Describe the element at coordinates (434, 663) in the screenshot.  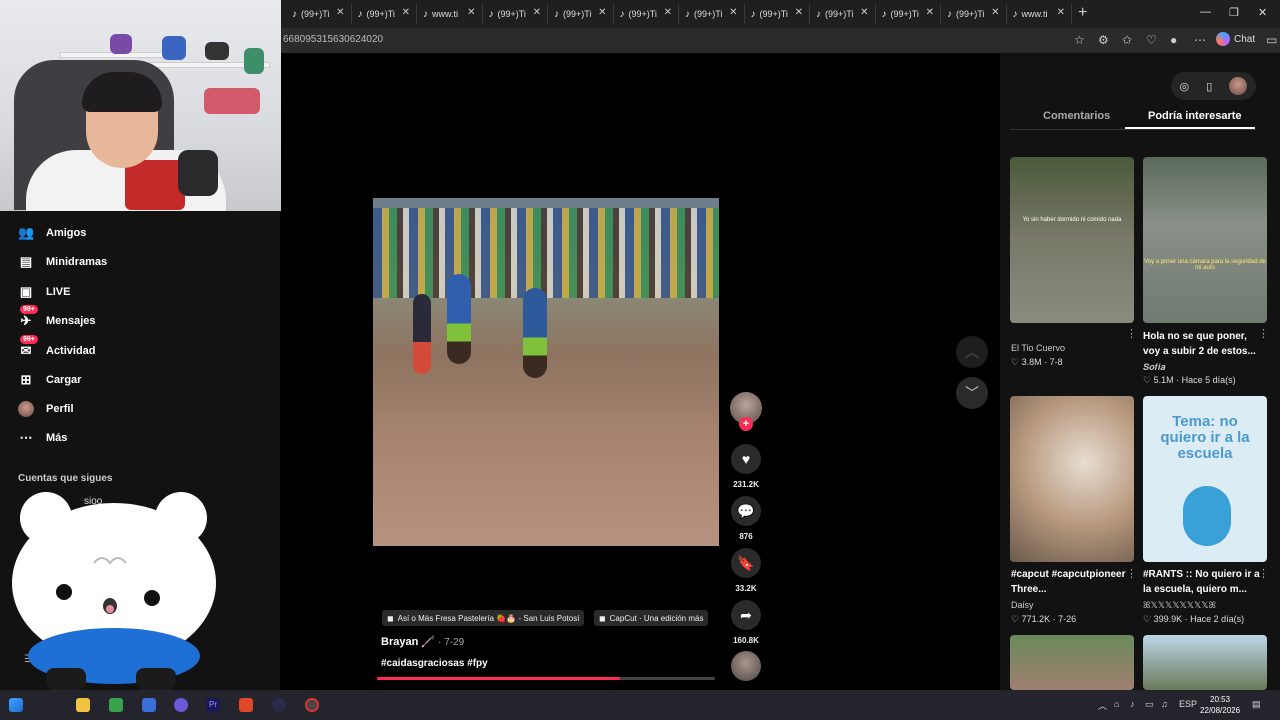
I see `video-caption: #caidasgraciosas #fpy` at that location.